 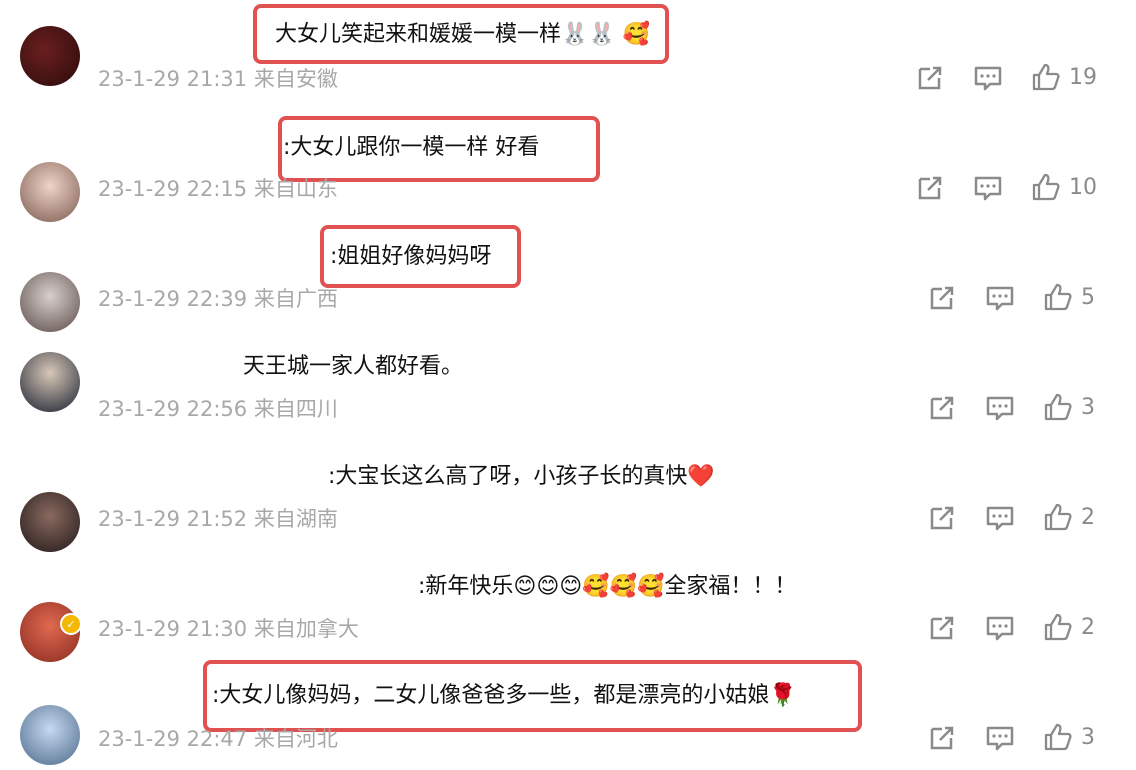 What do you see at coordinates (353, 366) in the screenshot?
I see `comment-text: 天王城一家人都好看。` at bounding box center [353, 366].